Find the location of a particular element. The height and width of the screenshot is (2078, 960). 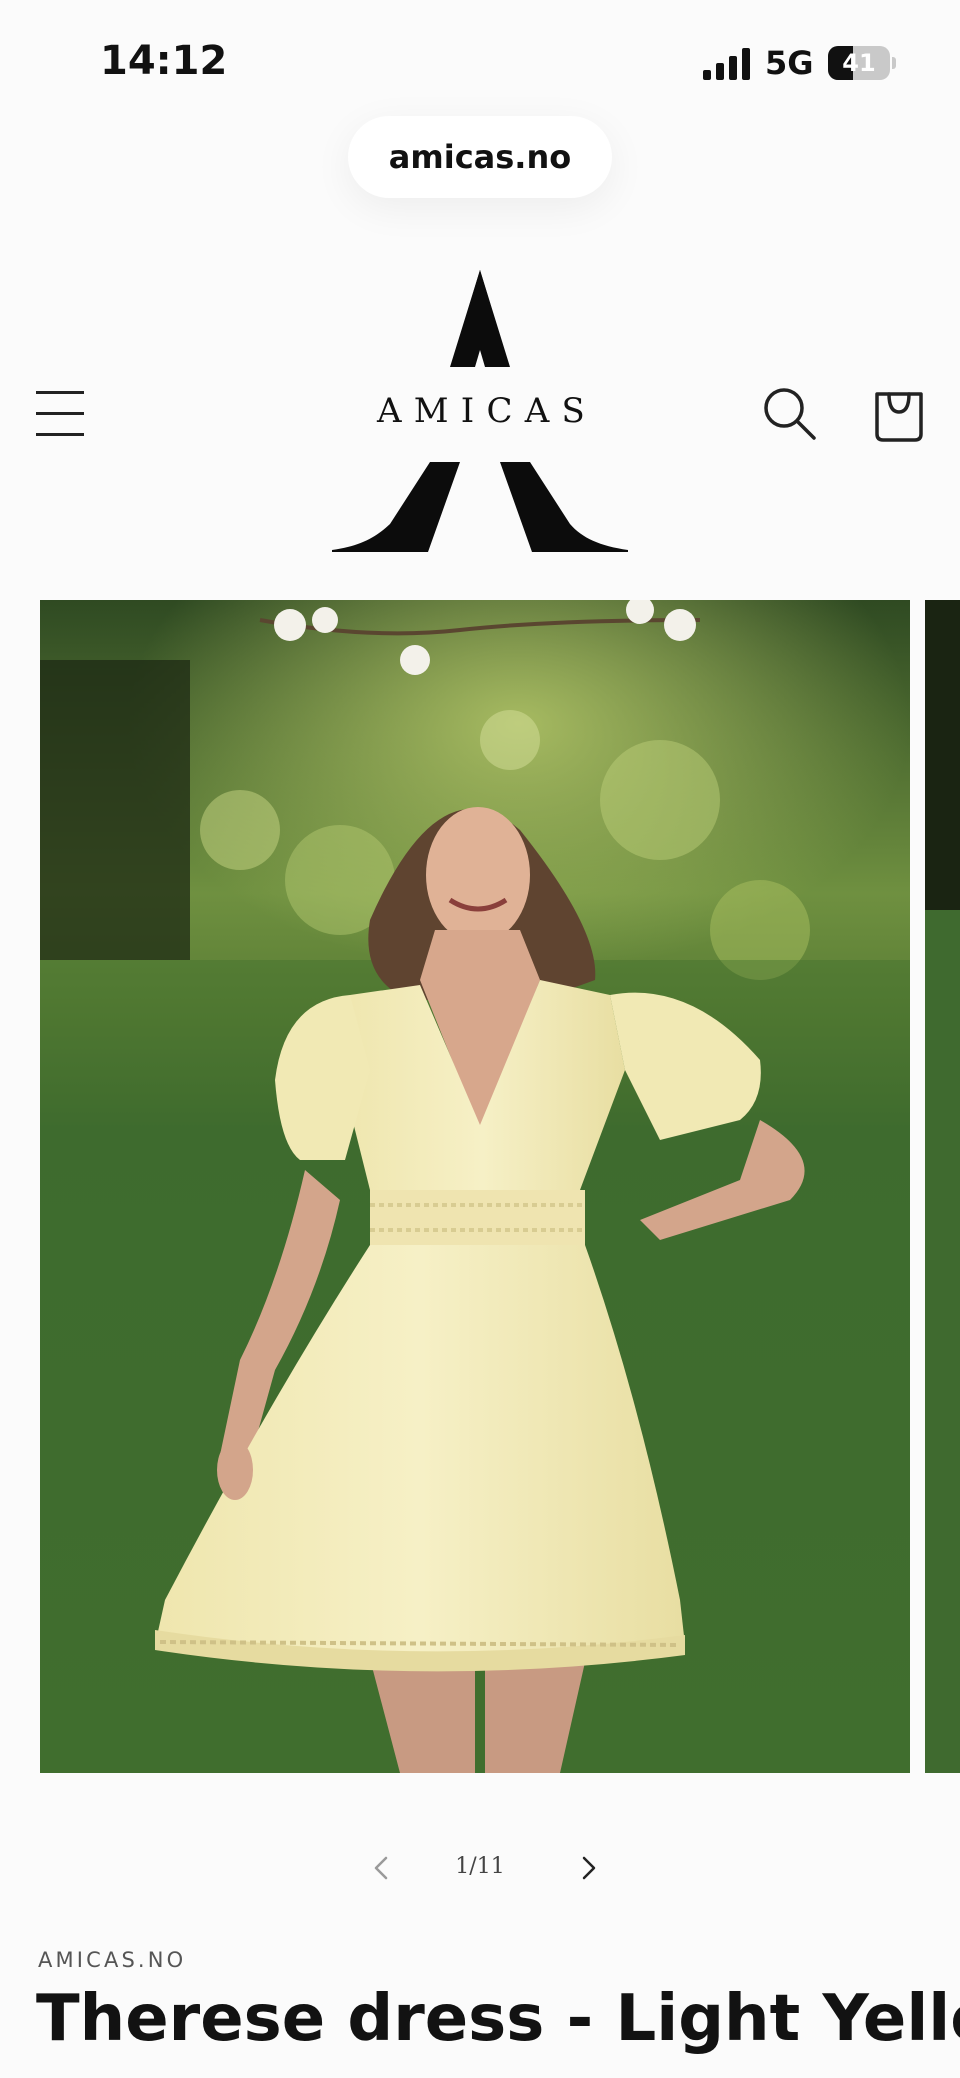

shopping-bag-icon is located at coordinates (899, 417).